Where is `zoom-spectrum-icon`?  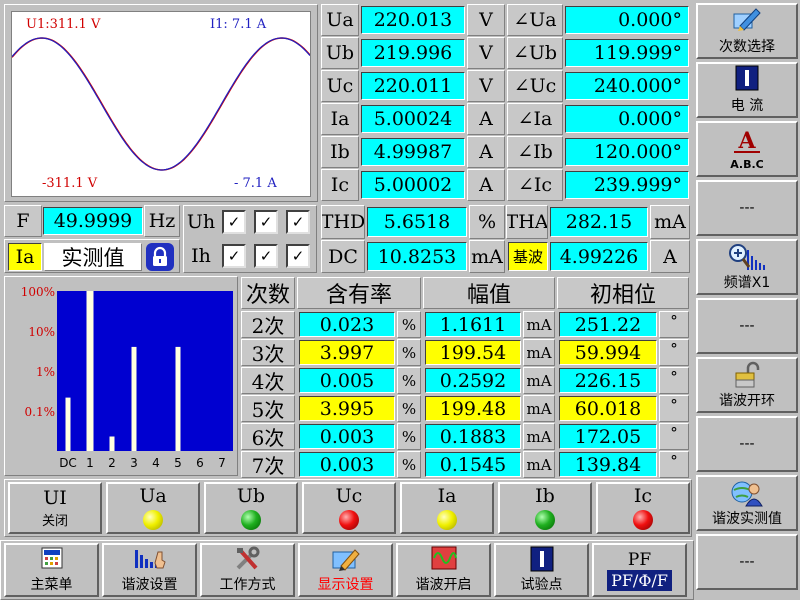
zoom-spectrum-icon is located at coordinates (747, 257).